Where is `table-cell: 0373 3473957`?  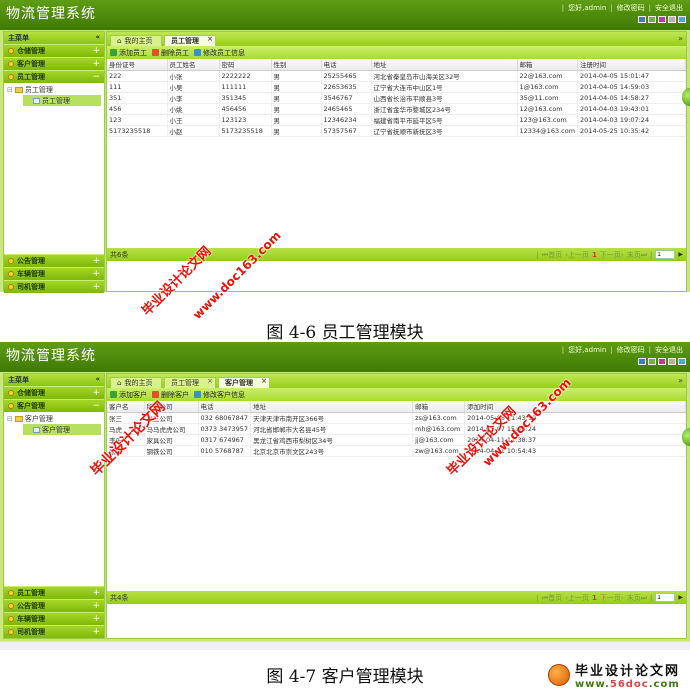
table-cell: 0373 3473957 is located at coordinates (225, 429).